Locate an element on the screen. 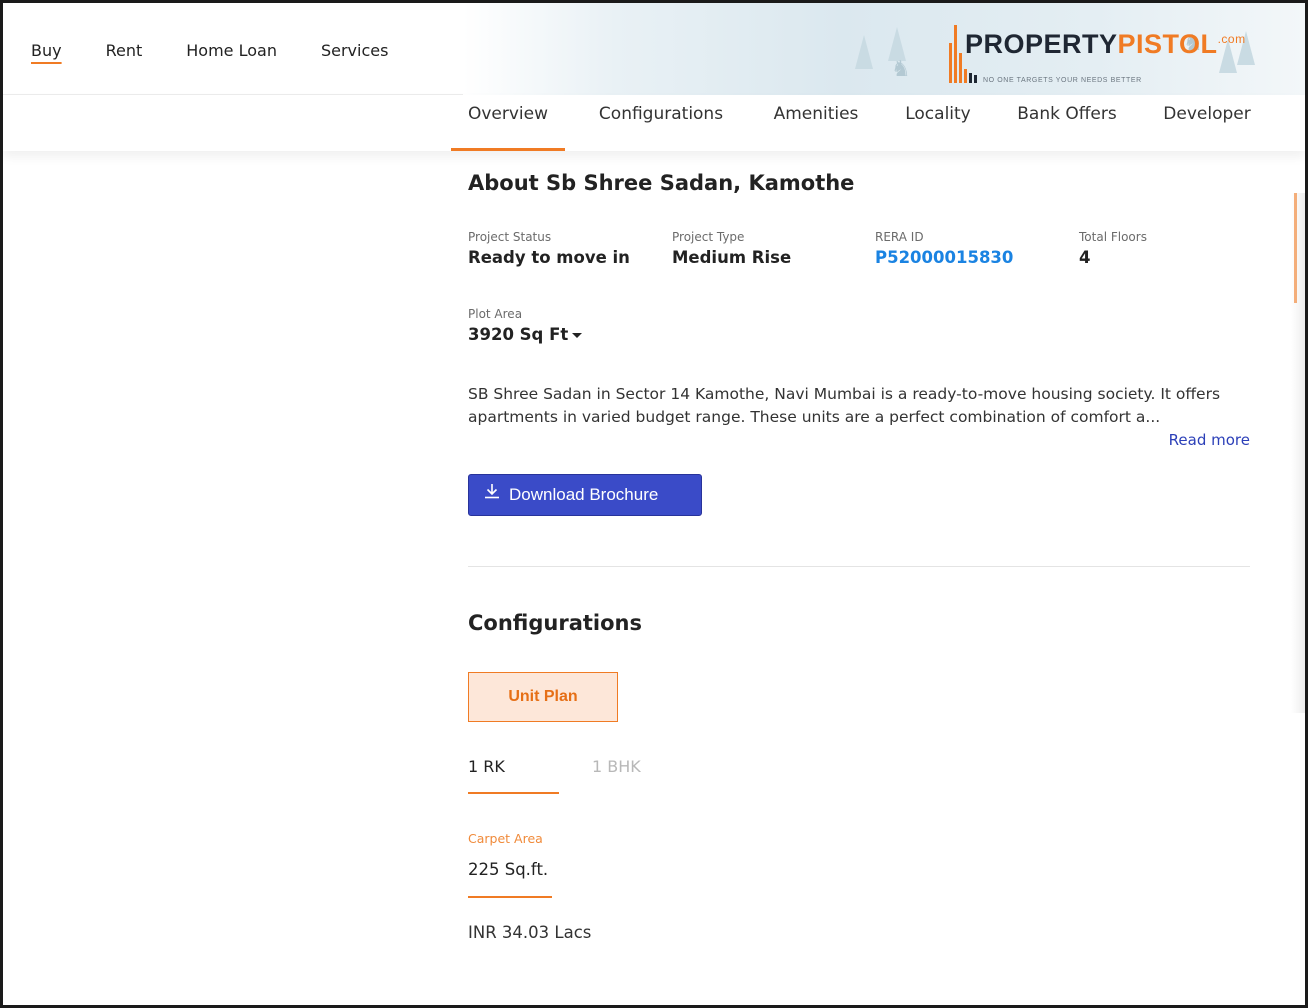  chevron-down-icon is located at coordinates (577, 335).